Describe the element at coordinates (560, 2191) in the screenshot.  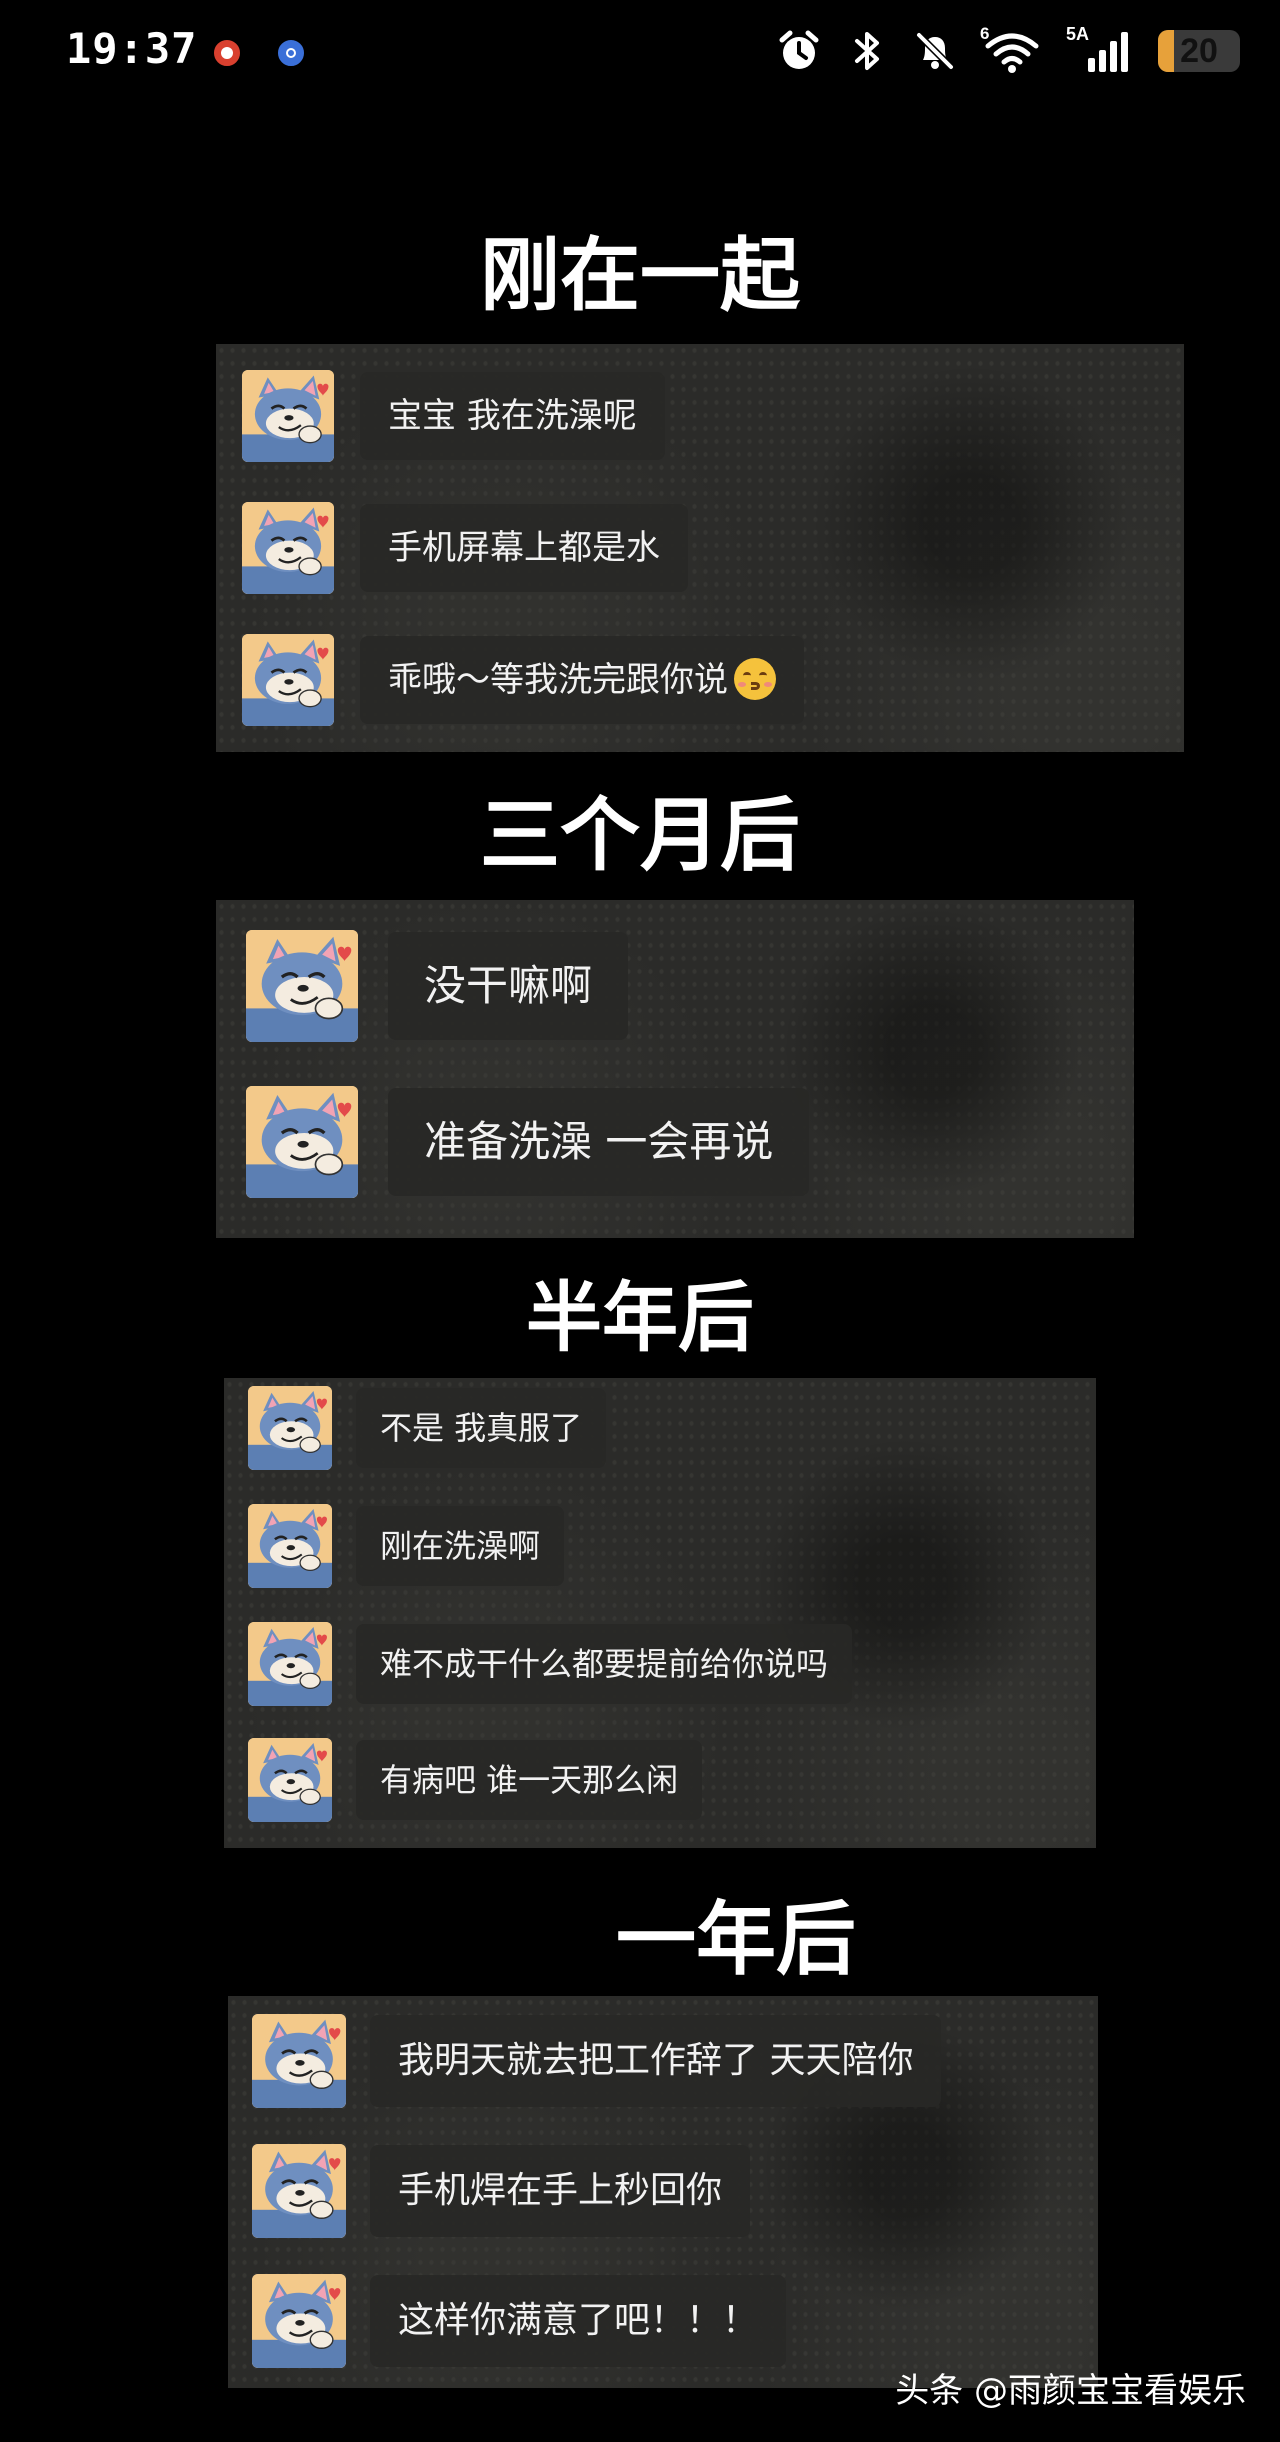
I see `message-bubble: 手机焊在手上秒回你` at that location.